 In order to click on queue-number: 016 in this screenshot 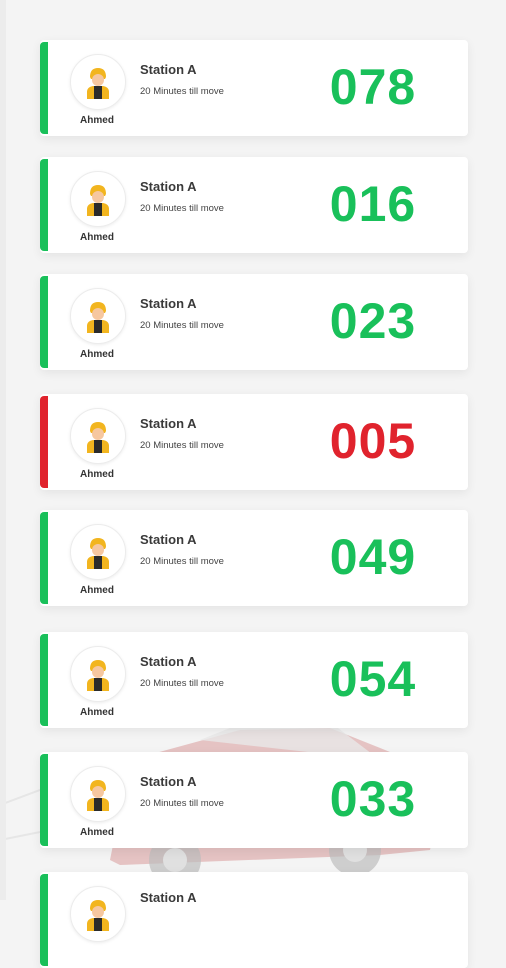, I will do `click(373, 204)`.